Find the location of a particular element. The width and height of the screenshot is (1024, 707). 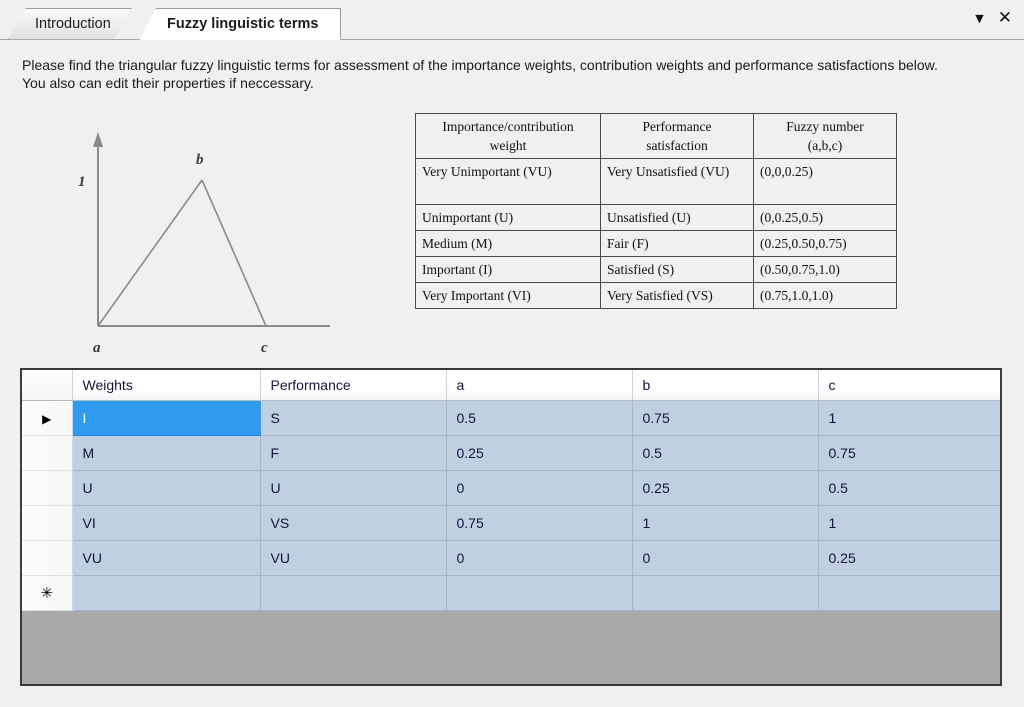

table-row: VI VS 0.75 1 1 is located at coordinates (511, 523).